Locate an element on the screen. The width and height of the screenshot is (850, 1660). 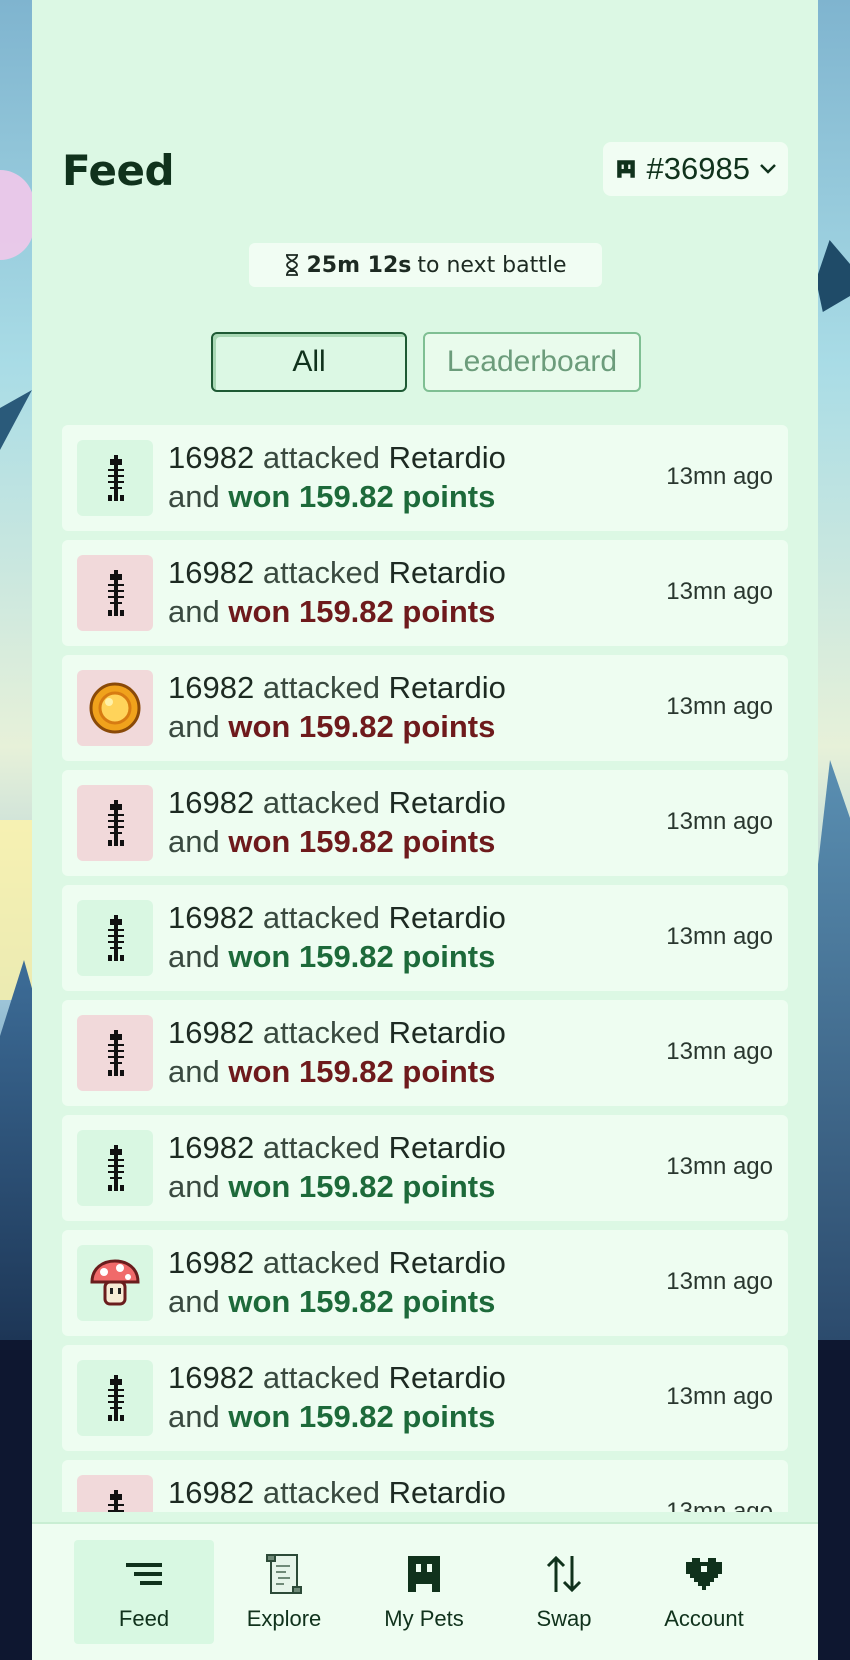
hourglass-icon is located at coordinates (292, 265).